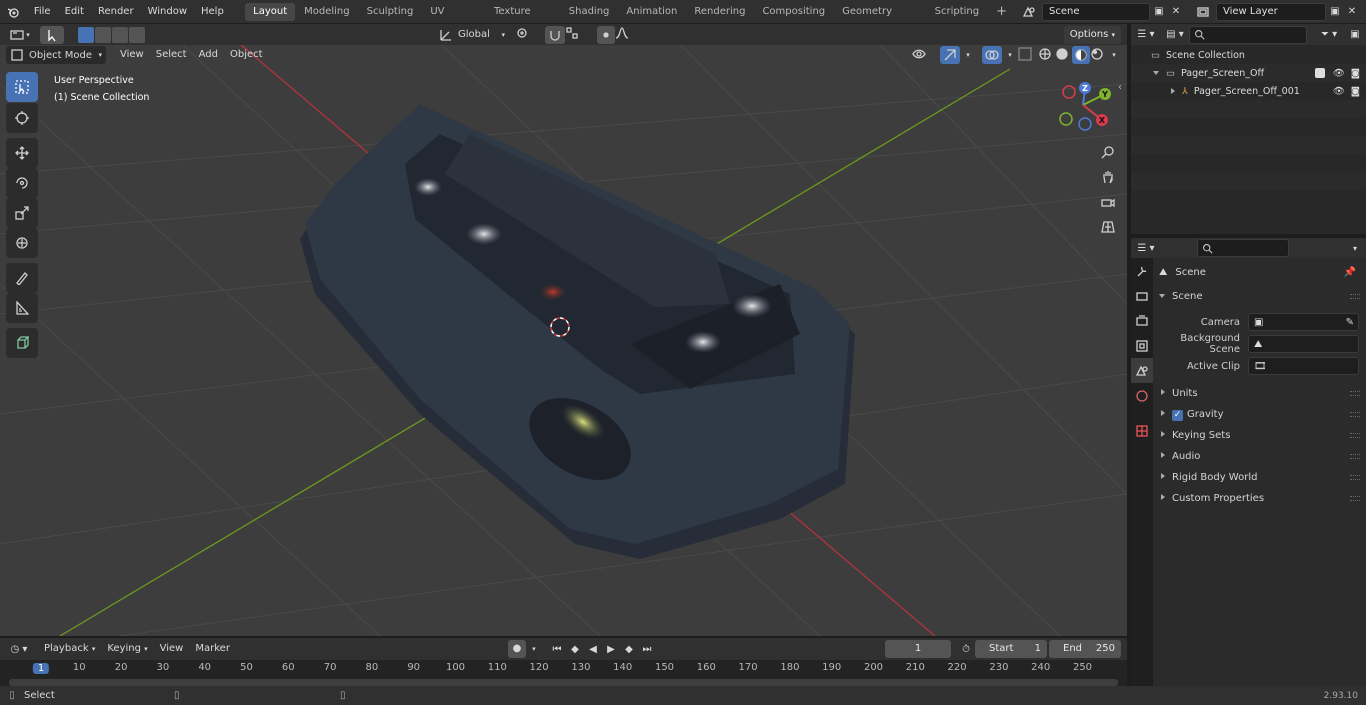 The height and width of the screenshot is (705, 1366). What do you see at coordinates (74, 12) in the screenshot?
I see `menu-edit: Edit` at bounding box center [74, 12].